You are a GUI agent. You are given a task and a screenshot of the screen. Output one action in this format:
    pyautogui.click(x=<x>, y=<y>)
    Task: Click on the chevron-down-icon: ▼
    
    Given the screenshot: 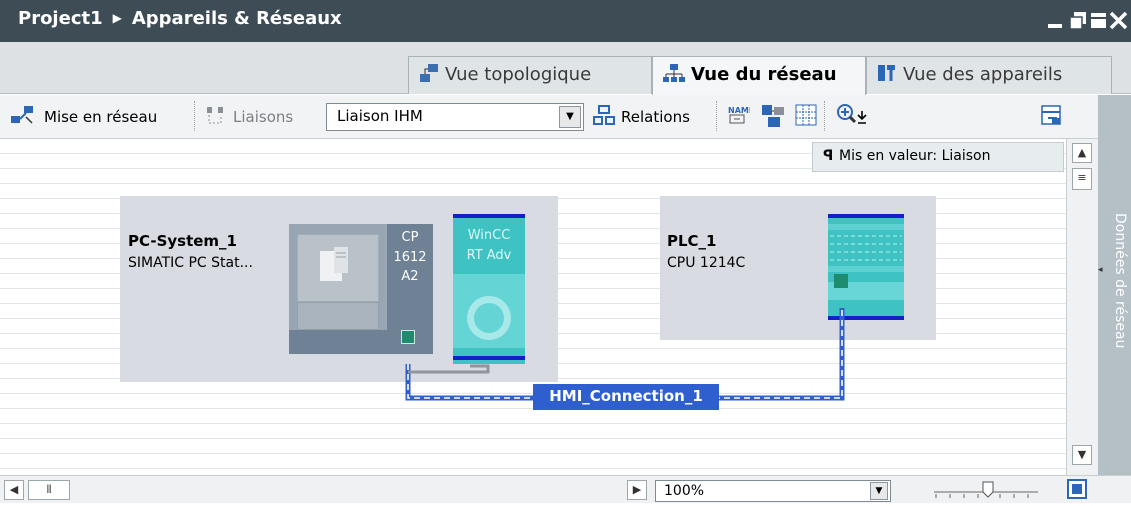 What is the action you would take?
    pyautogui.click(x=879, y=491)
    